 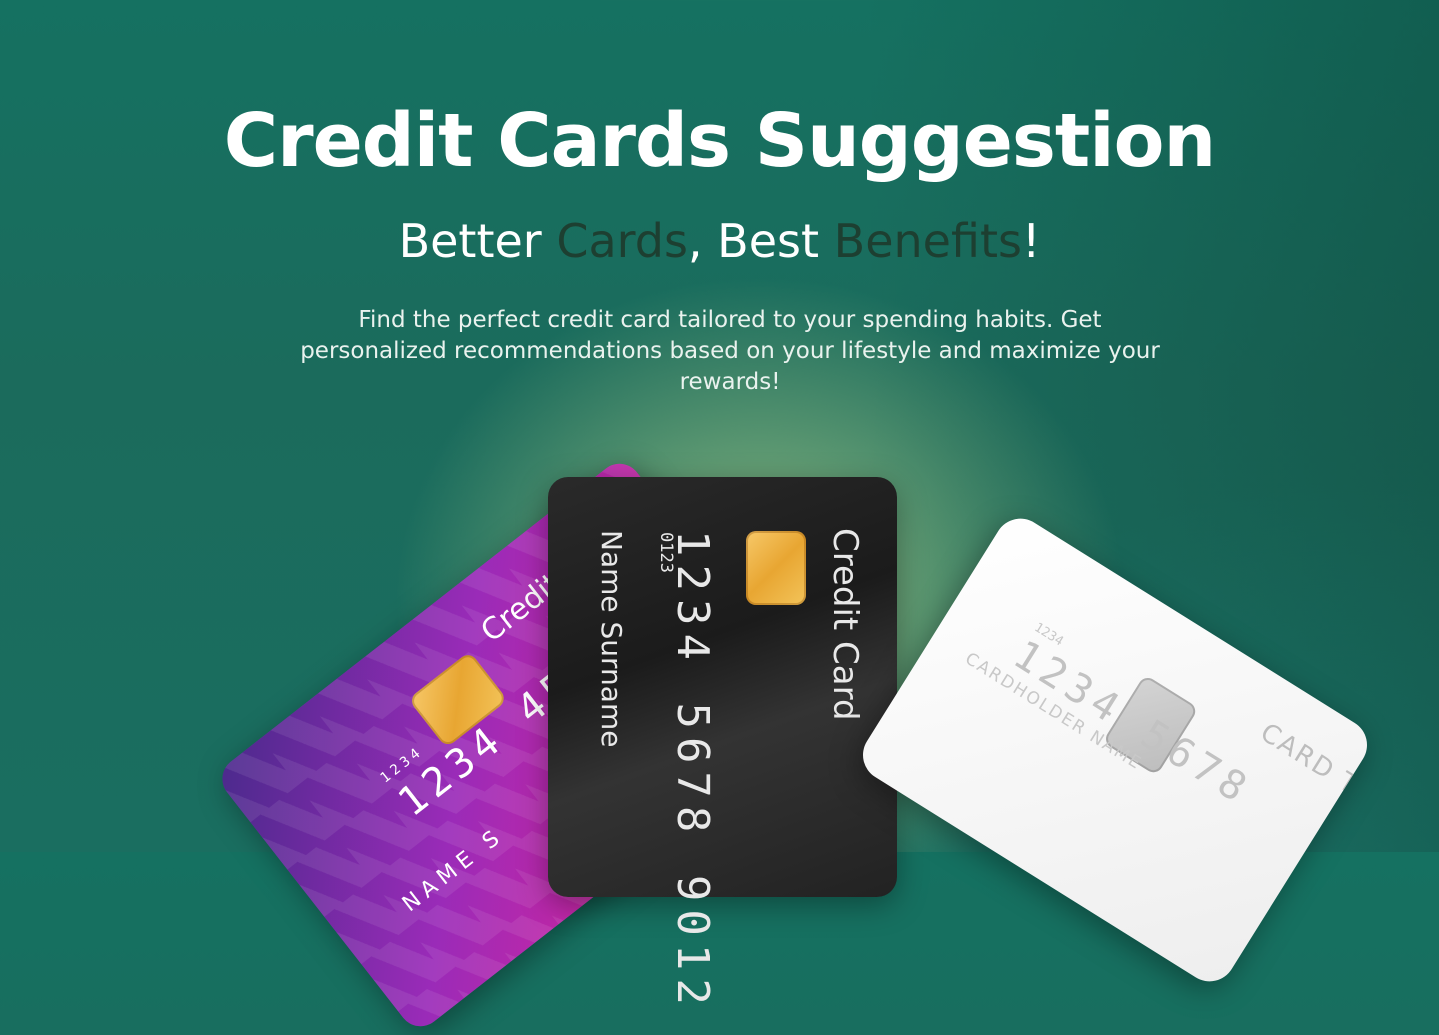 What do you see at coordinates (1031, 241) in the screenshot?
I see `subtitle-part-3: !` at bounding box center [1031, 241].